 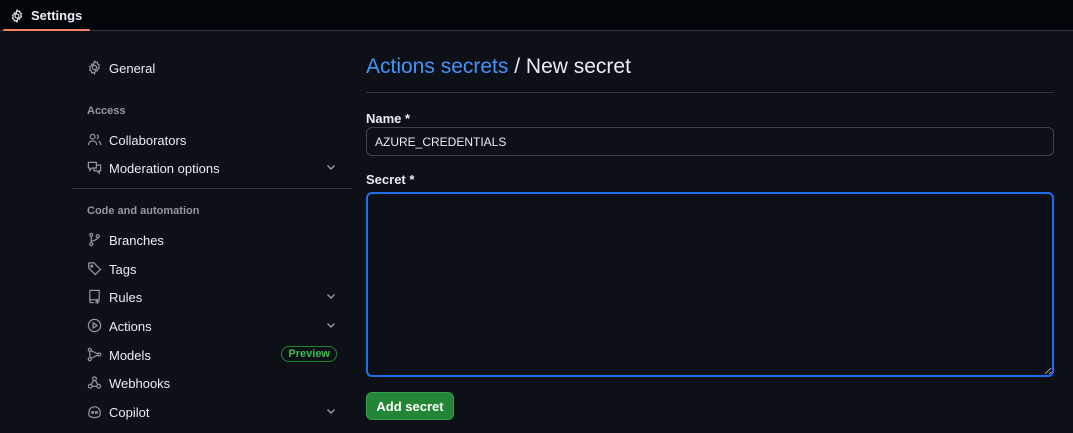 I want to click on sidebar-item-copilot: Copilot, so click(x=212, y=412).